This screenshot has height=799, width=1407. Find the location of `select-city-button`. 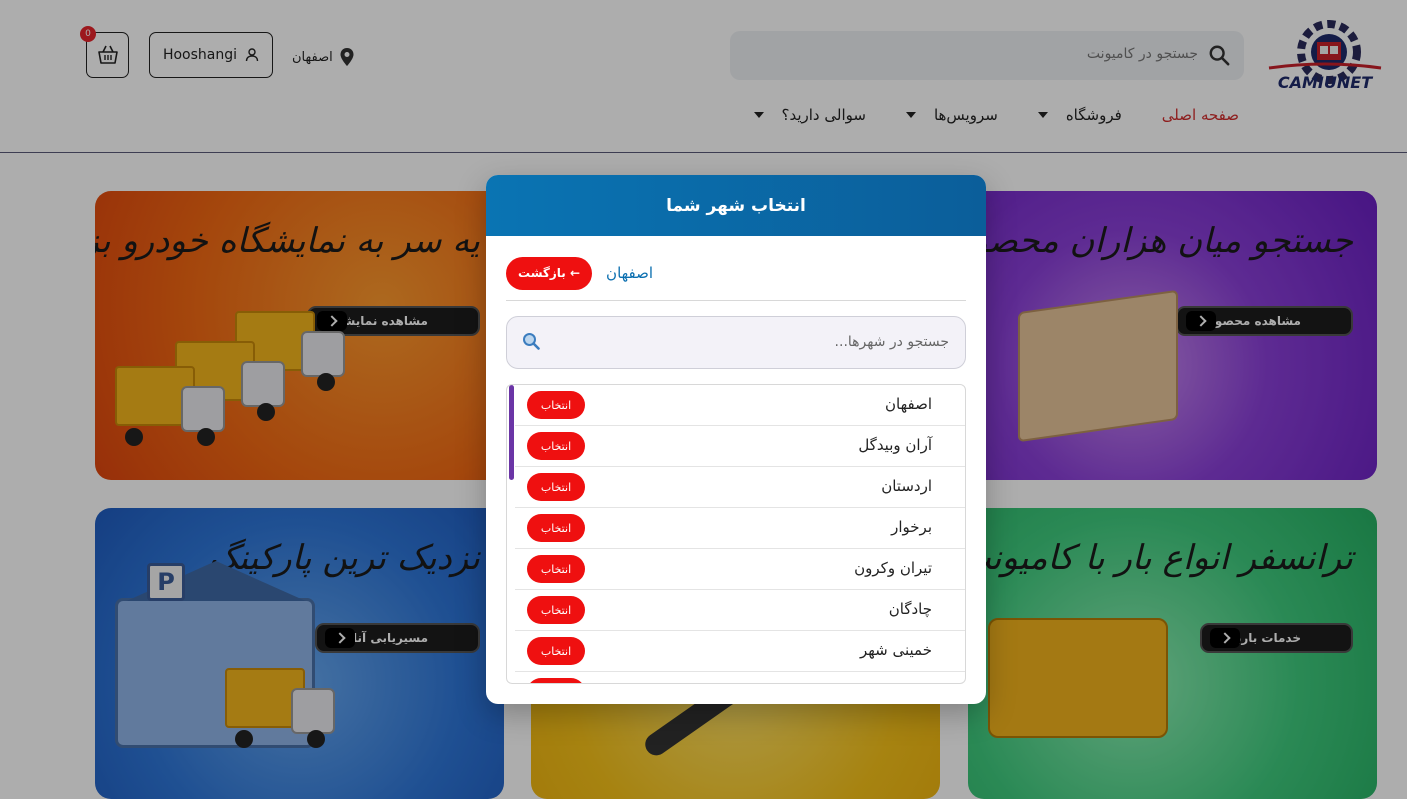

select-city-button is located at coordinates (556, 680).